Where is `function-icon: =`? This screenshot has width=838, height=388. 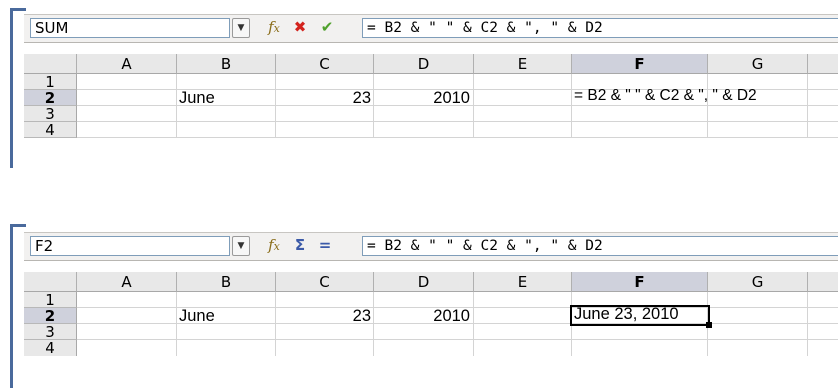 function-icon: = is located at coordinates (325, 245).